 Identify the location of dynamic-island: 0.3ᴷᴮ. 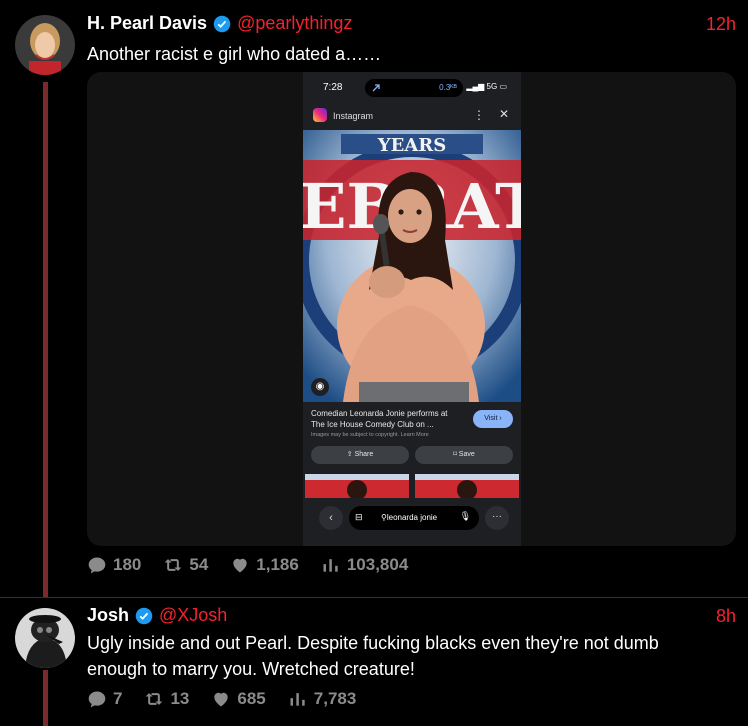
(414, 88).